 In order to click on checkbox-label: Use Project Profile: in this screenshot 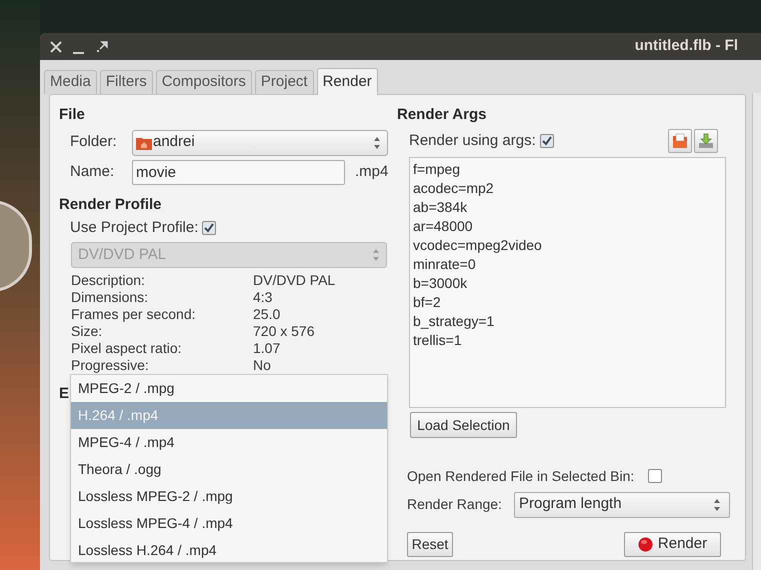, I will do `click(134, 228)`.